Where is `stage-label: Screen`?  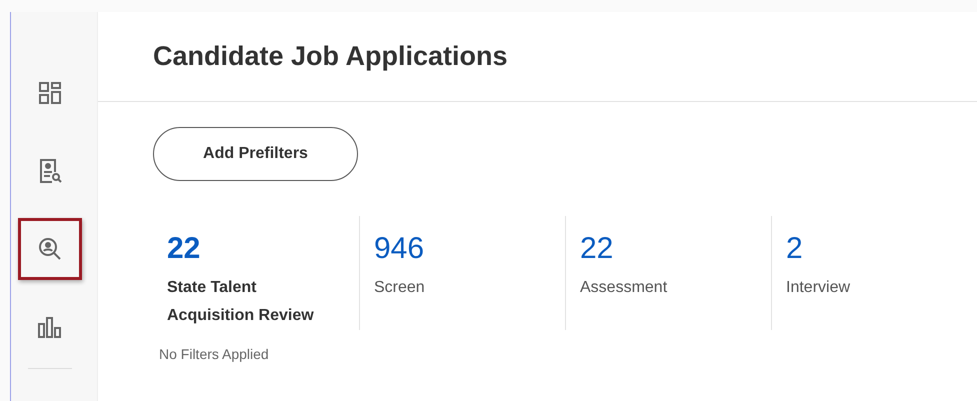 stage-label: Screen is located at coordinates (400, 288).